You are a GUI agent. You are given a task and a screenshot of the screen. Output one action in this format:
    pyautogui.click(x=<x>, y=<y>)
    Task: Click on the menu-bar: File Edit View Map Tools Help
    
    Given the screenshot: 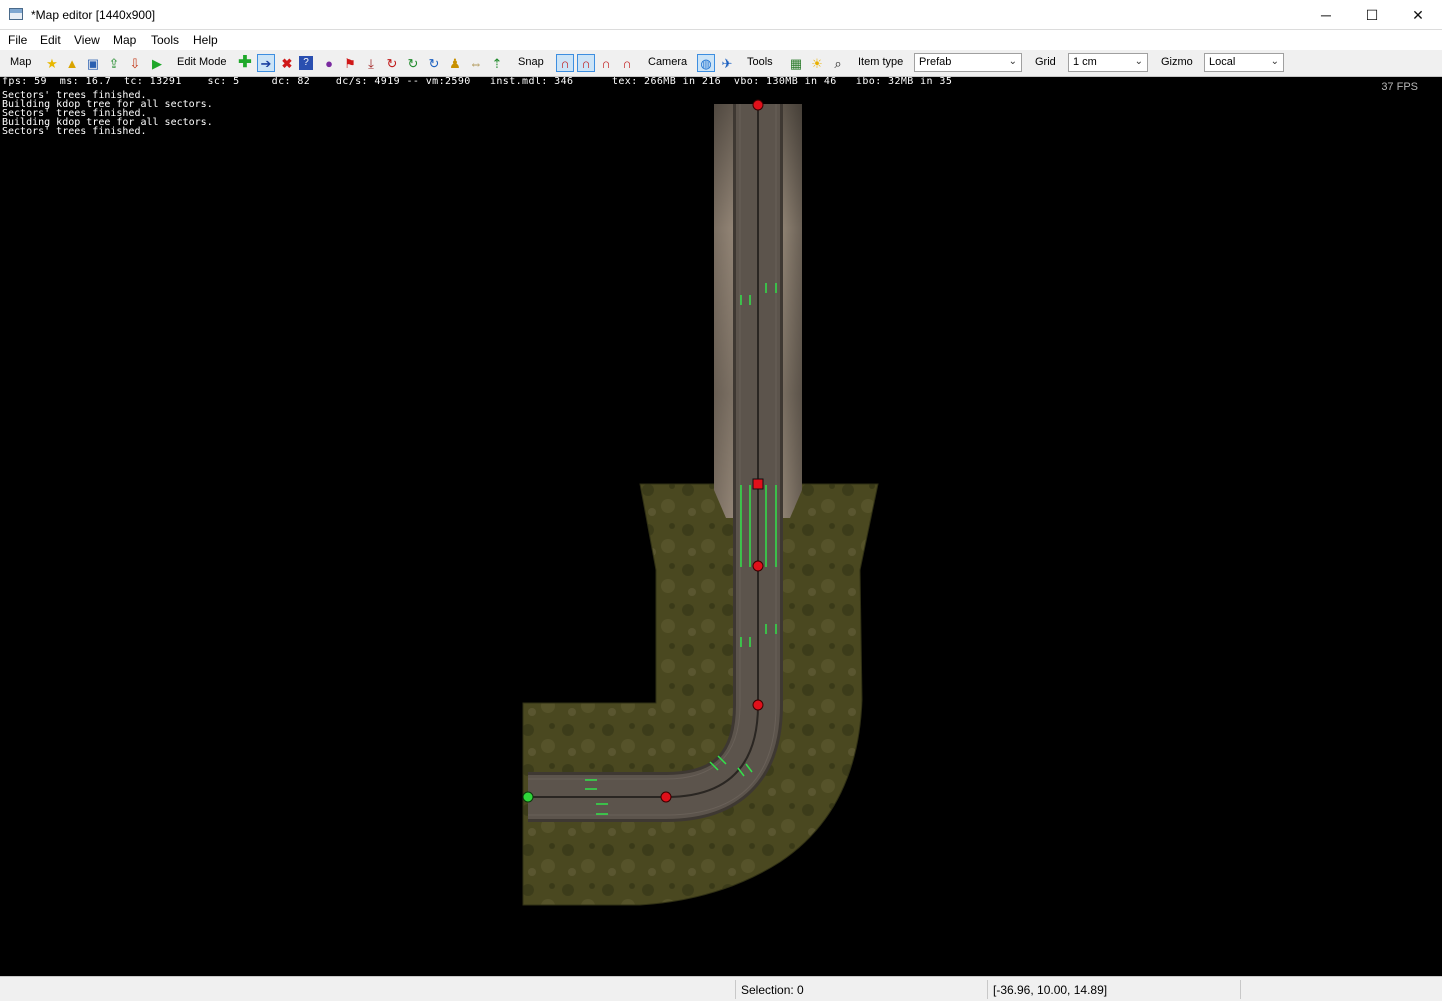 What is the action you would take?
    pyautogui.click(x=721, y=40)
    